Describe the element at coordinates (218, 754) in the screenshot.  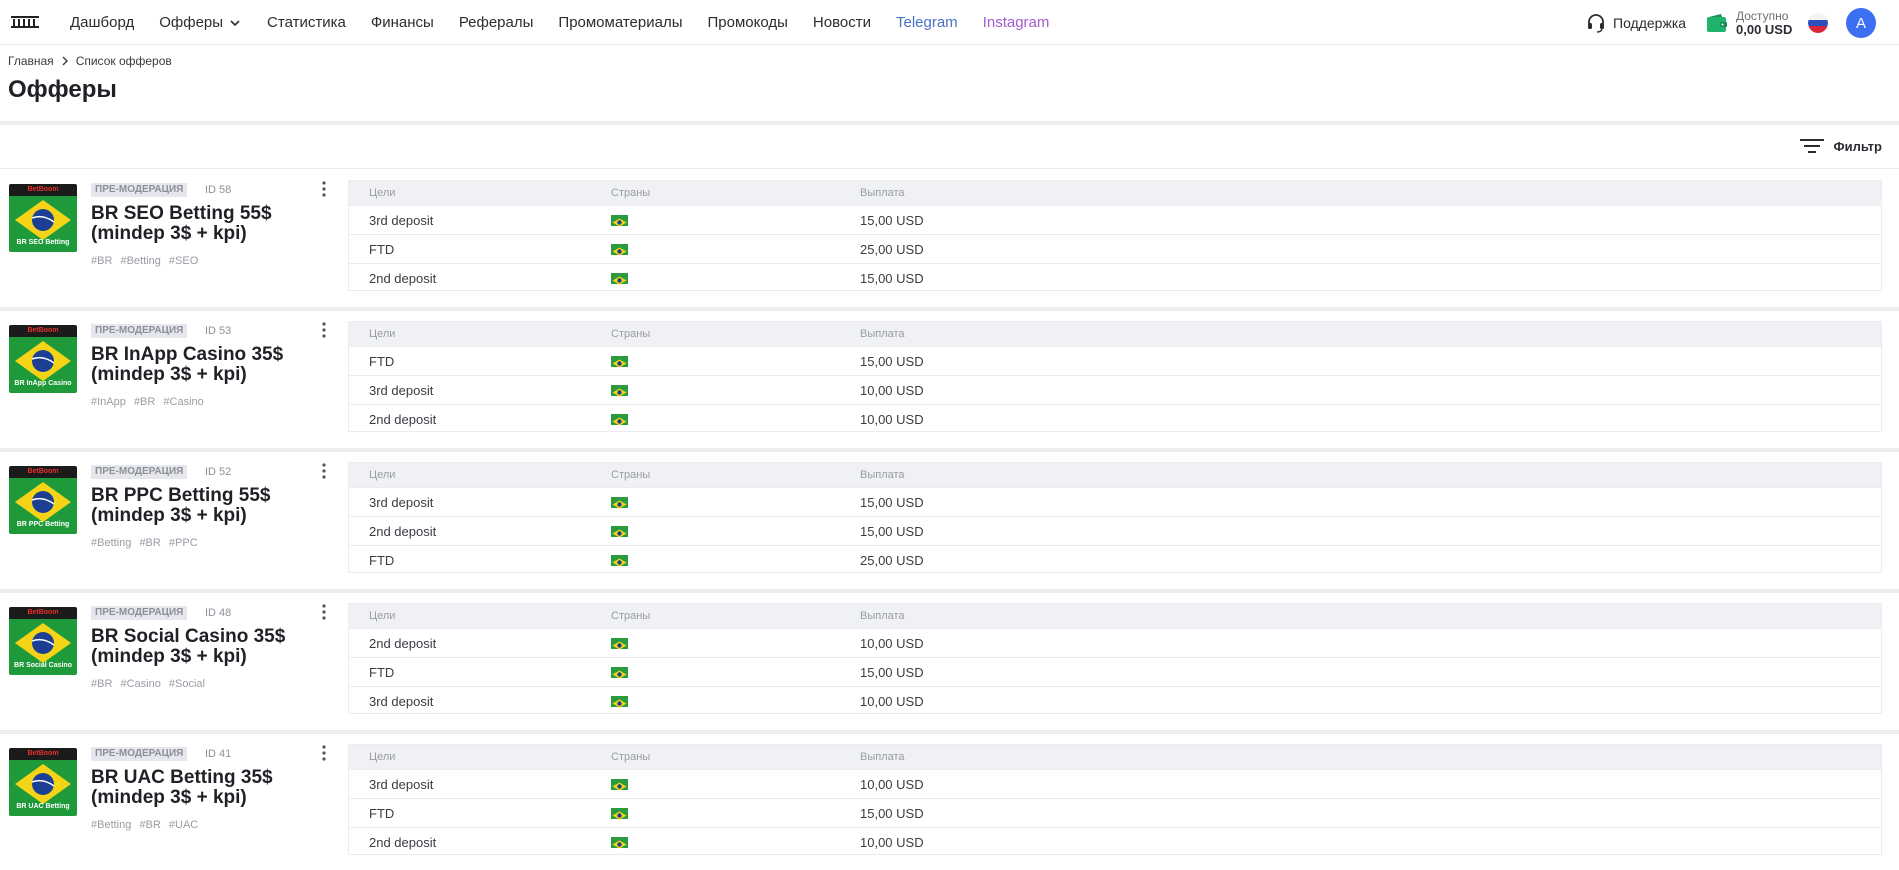
I see `offer-id: ID 41` at that location.